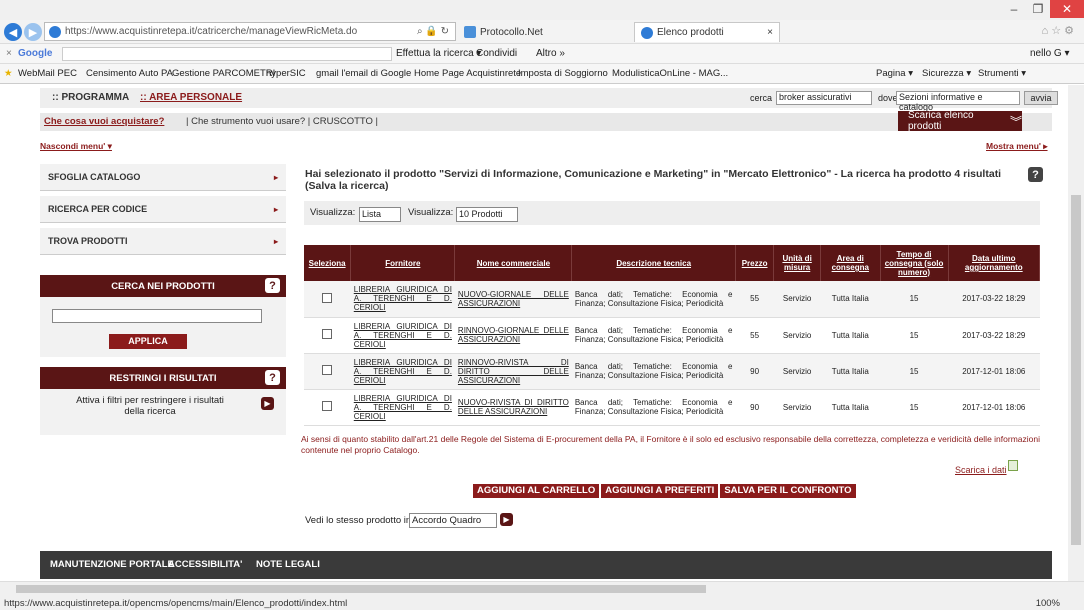 This screenshot has height=610, width=1084. I want to click on link-cosa-acquistare: Che cosa vuoi acquistare?, so click(104, 121).